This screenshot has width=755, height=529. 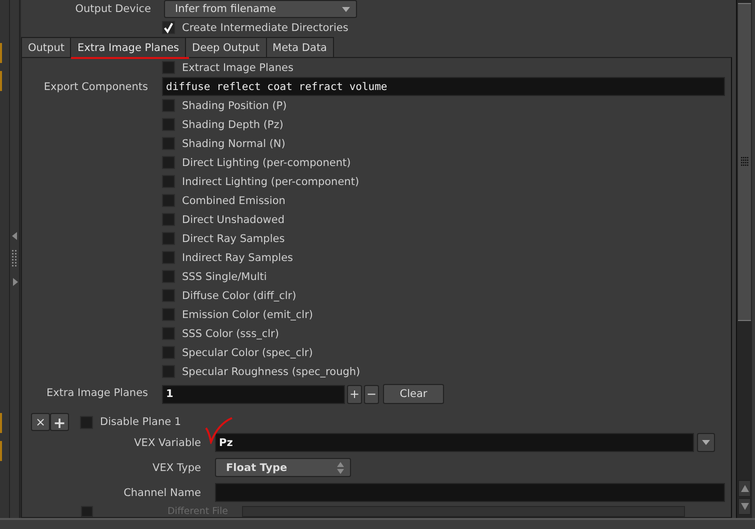 I want to click on scroll-down-button, so click(x=744, y=506).